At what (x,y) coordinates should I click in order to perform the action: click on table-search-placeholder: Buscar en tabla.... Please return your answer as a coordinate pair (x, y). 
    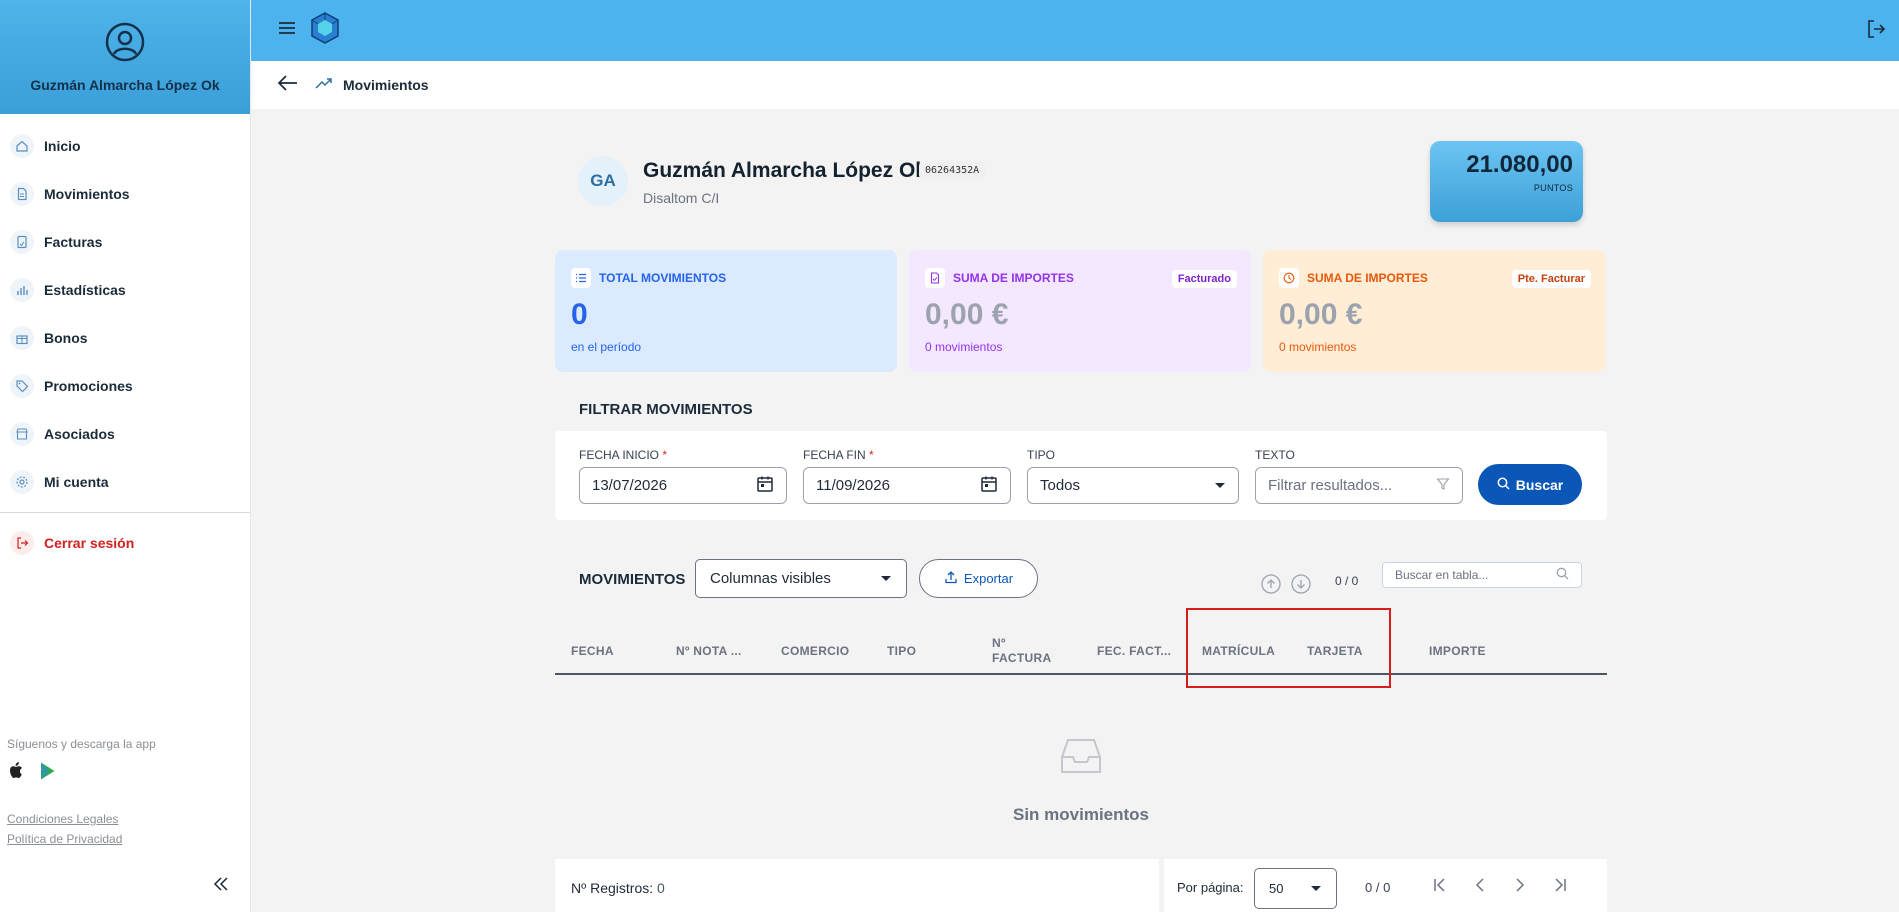
    Looking at the image, I should click on (1442, 575).